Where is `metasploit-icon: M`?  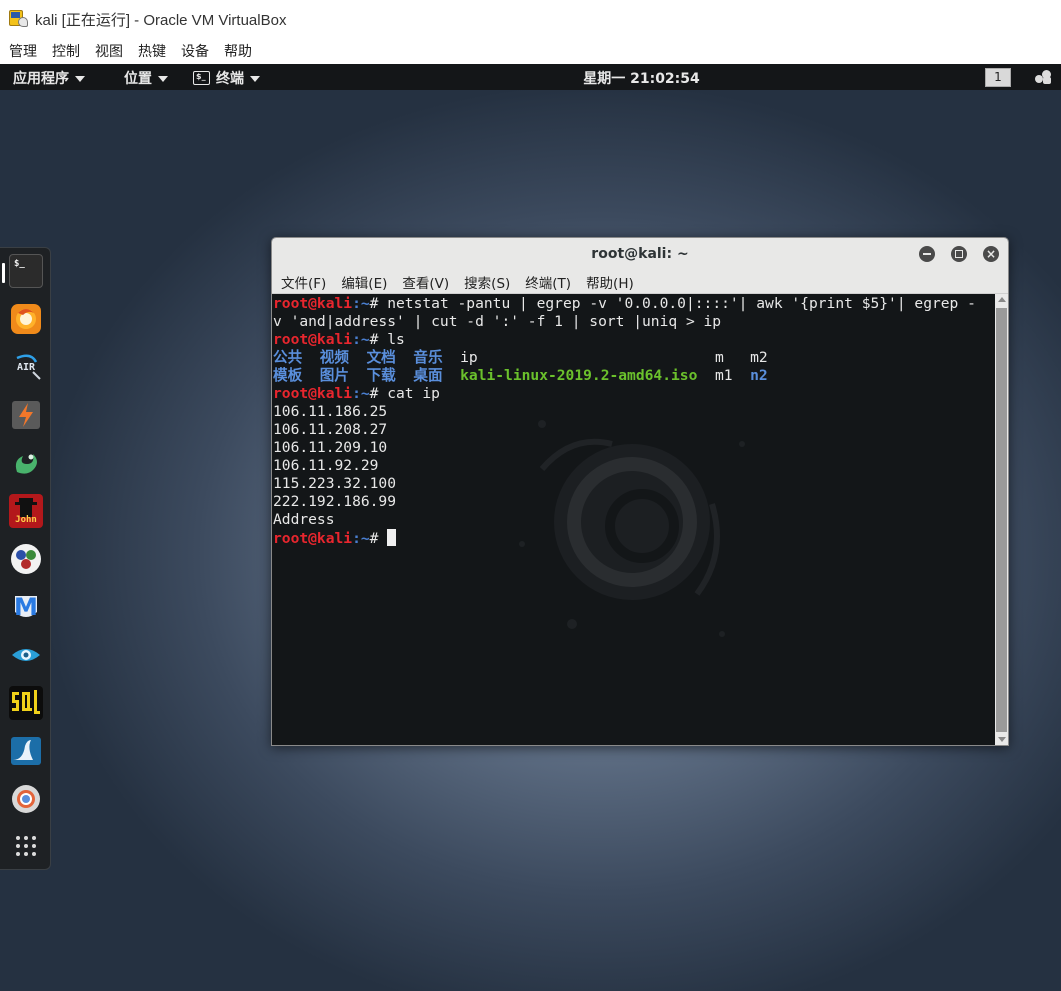
metasploit-icon: M is located at coordinates (26, 607).